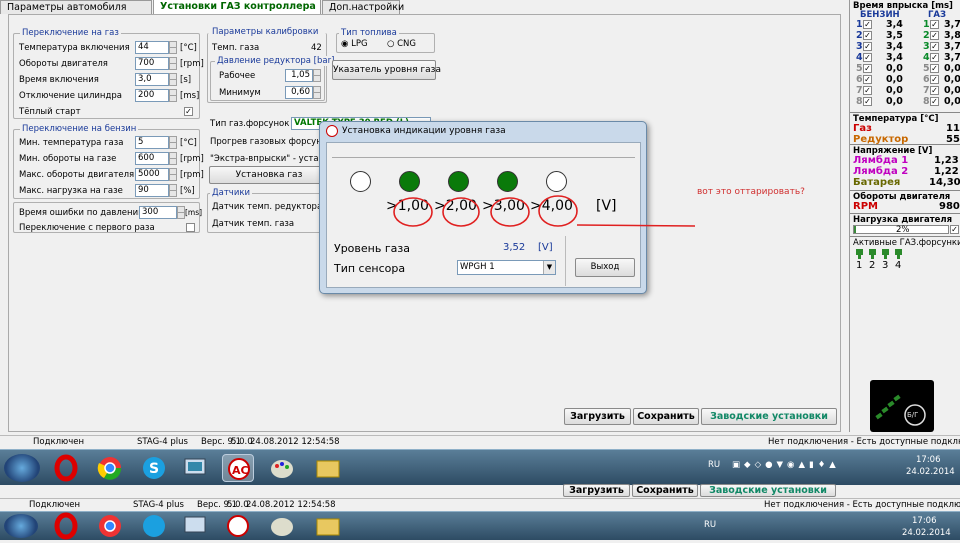 This screenshot has height=543, width=960. Describe the element at coordinates (894, 46) in the screenshot. I see `petrol-injection-value: 3,4` at that location.